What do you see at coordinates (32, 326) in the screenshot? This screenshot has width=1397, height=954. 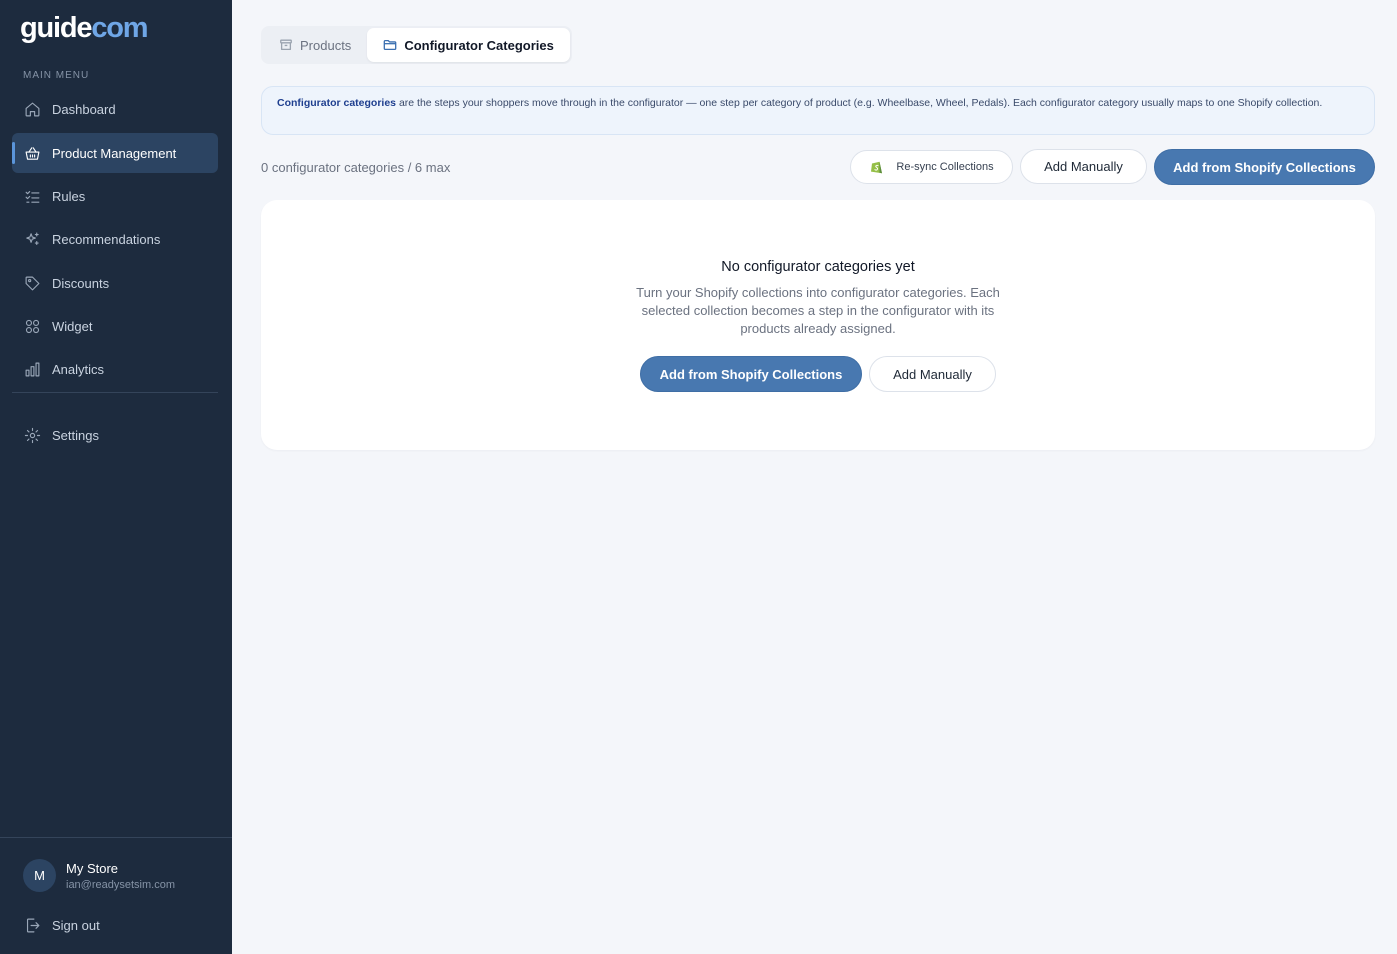 I see `grid-icon` at bounding box center [32, 326].